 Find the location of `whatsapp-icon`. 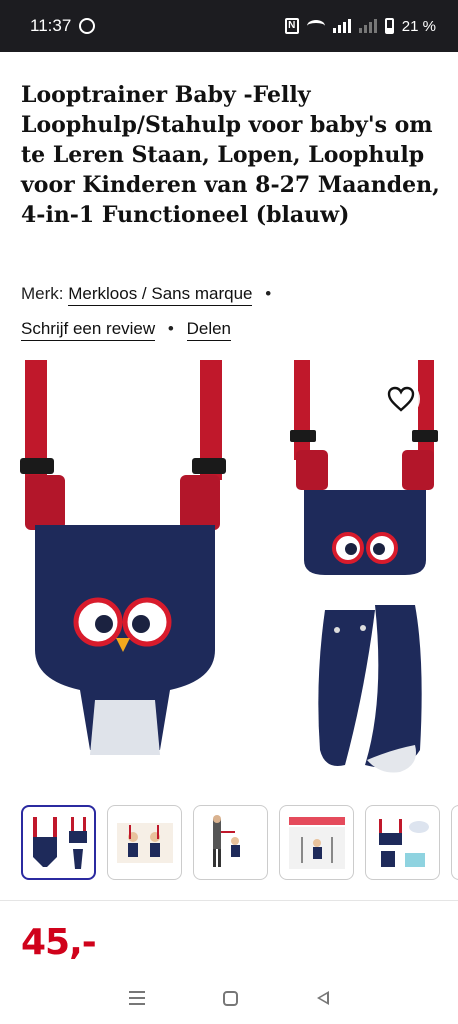

whatsapp-icon is located at coordinates (87, 26).